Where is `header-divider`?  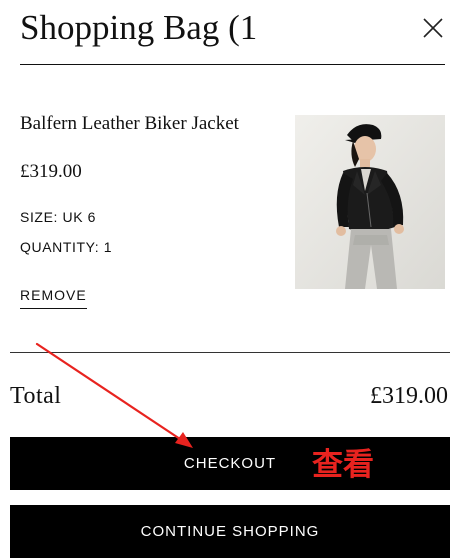
header-divider is located at coordinates (232, 64).